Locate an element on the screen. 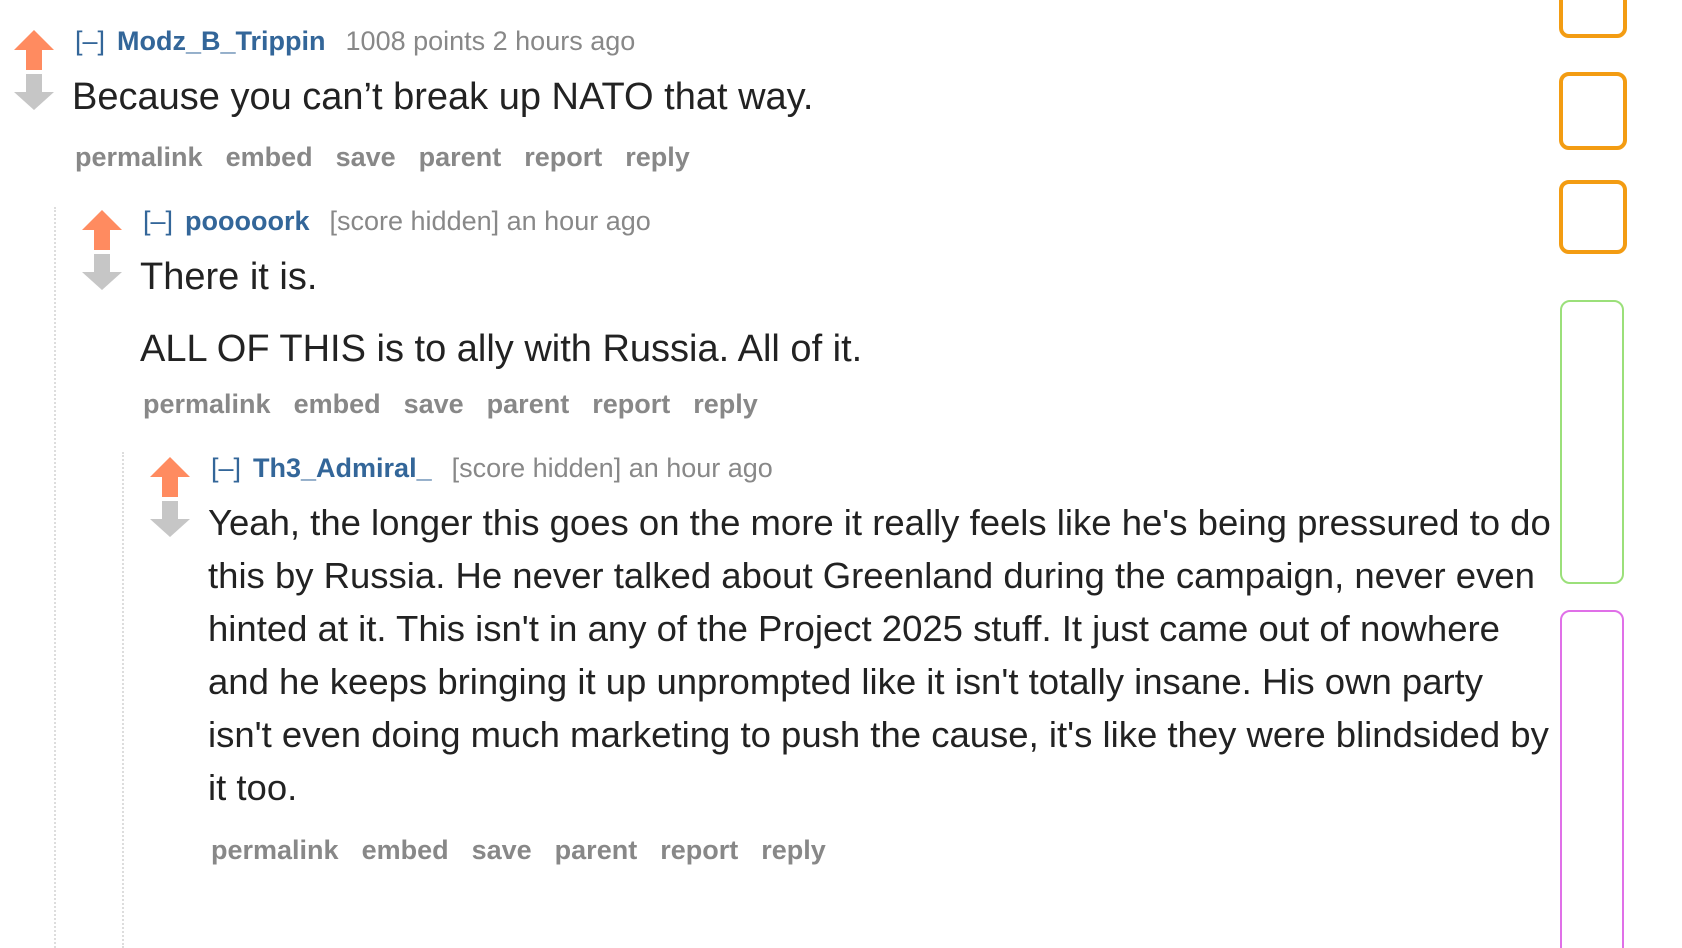  comment-meta: 1008 points 2 hours ago is located at coordinates (490, 41).